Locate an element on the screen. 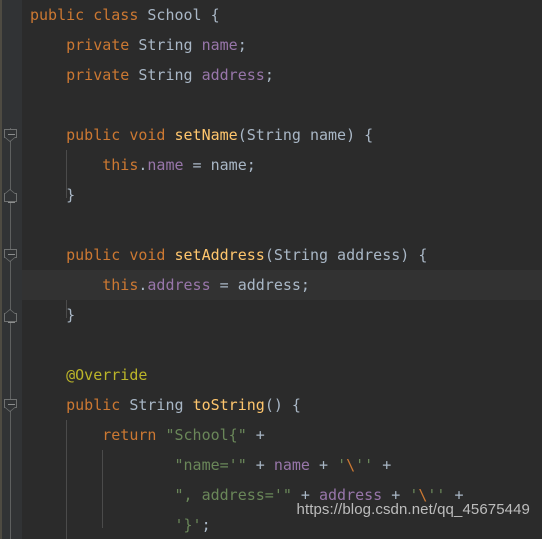 The width and height of the screenshot is (542, 539). code-line: public void setAddress(String address) { is located at coordinates (282, 255).